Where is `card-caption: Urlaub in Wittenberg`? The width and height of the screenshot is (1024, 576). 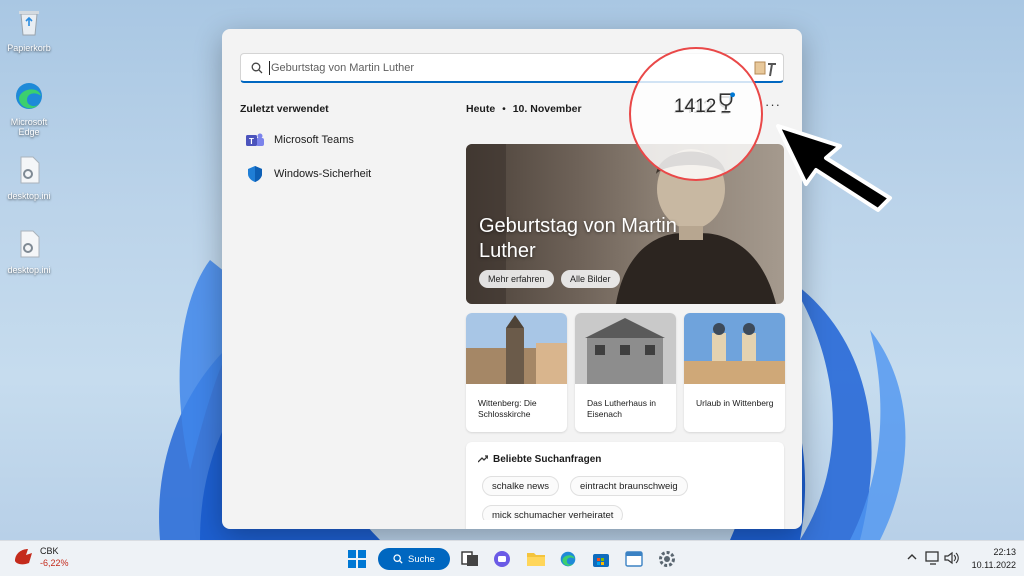
card-caption: Urlaub in Wittenberg is located at coordinates (735, 403).